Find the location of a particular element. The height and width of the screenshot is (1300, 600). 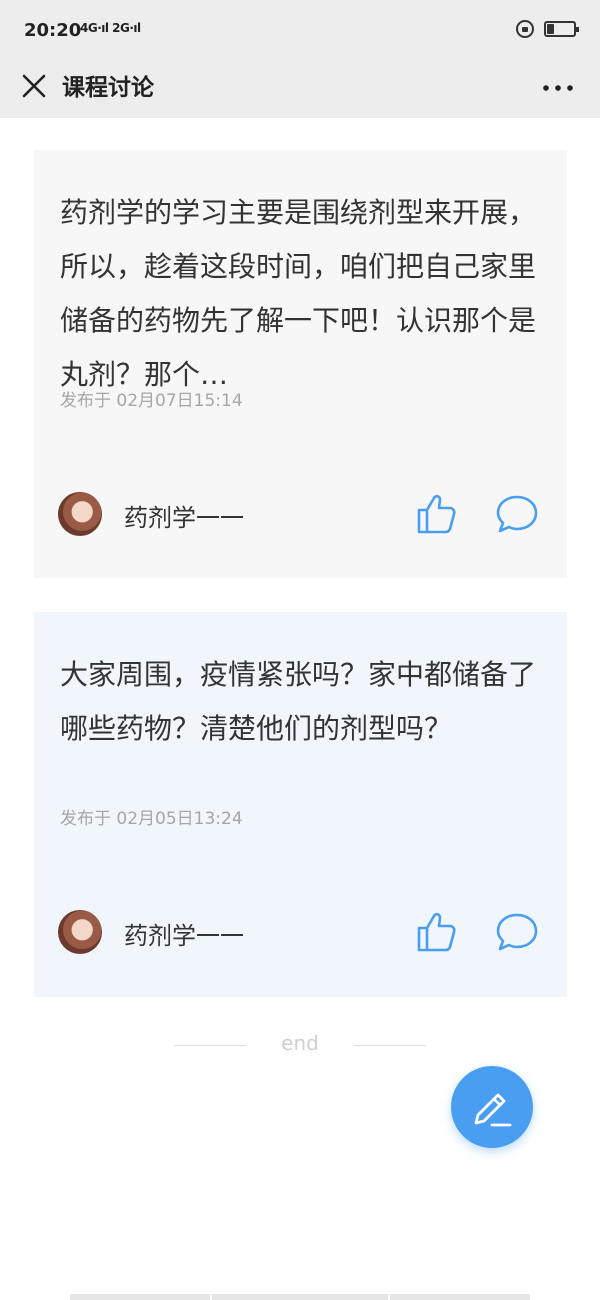

end-label: end is located at coordinates (300, 1043).